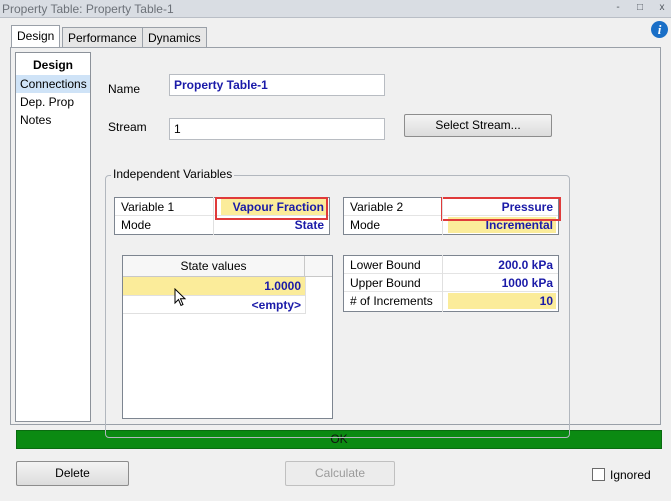  What do you see at coordinates (180, 297) in the screenshot?
I see `mouse-cursor-icon` at bounding box center [180, 297].